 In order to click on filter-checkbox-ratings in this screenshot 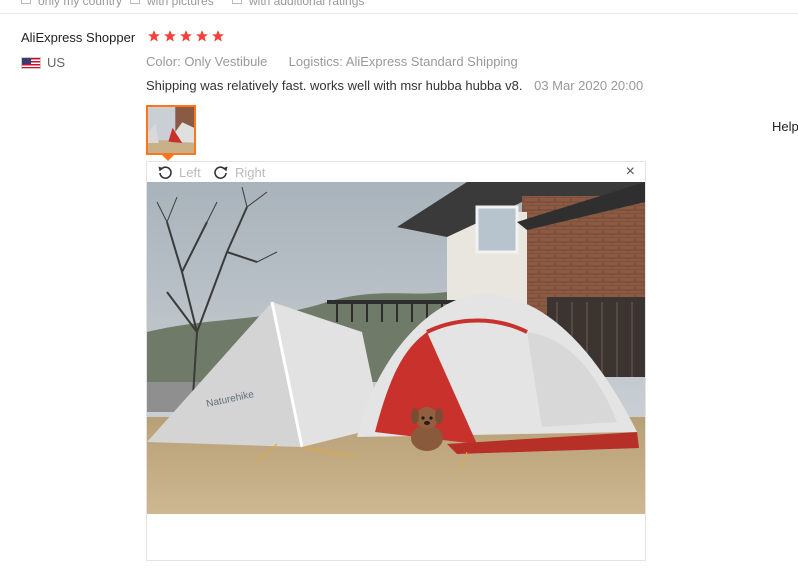, I will do `click(237, 2)`.